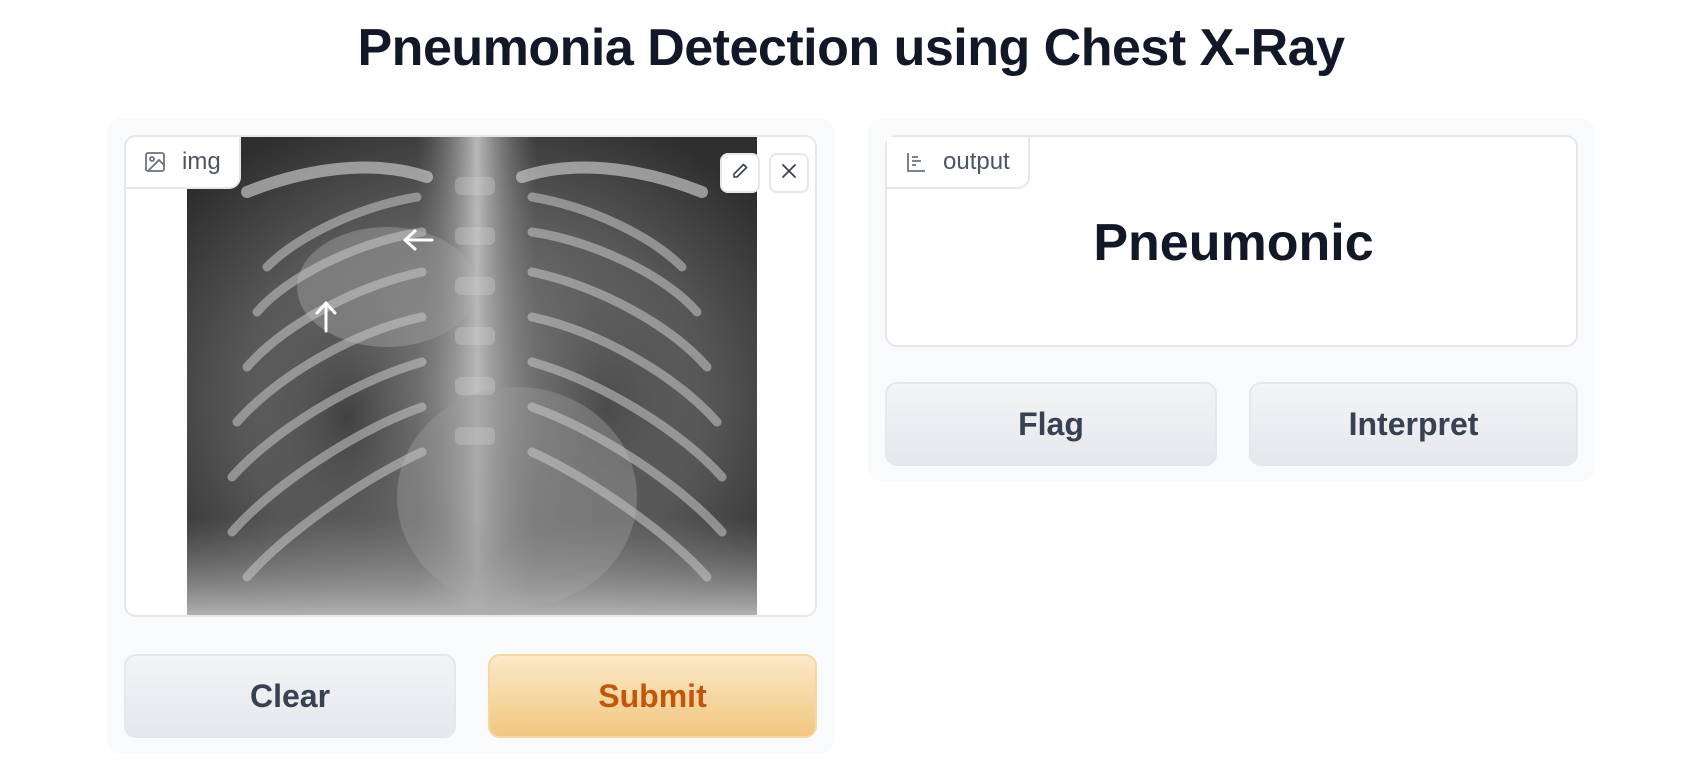 This screenshot has height=776, width=1702. I want to click on pencil-icon, so click(740, 173).